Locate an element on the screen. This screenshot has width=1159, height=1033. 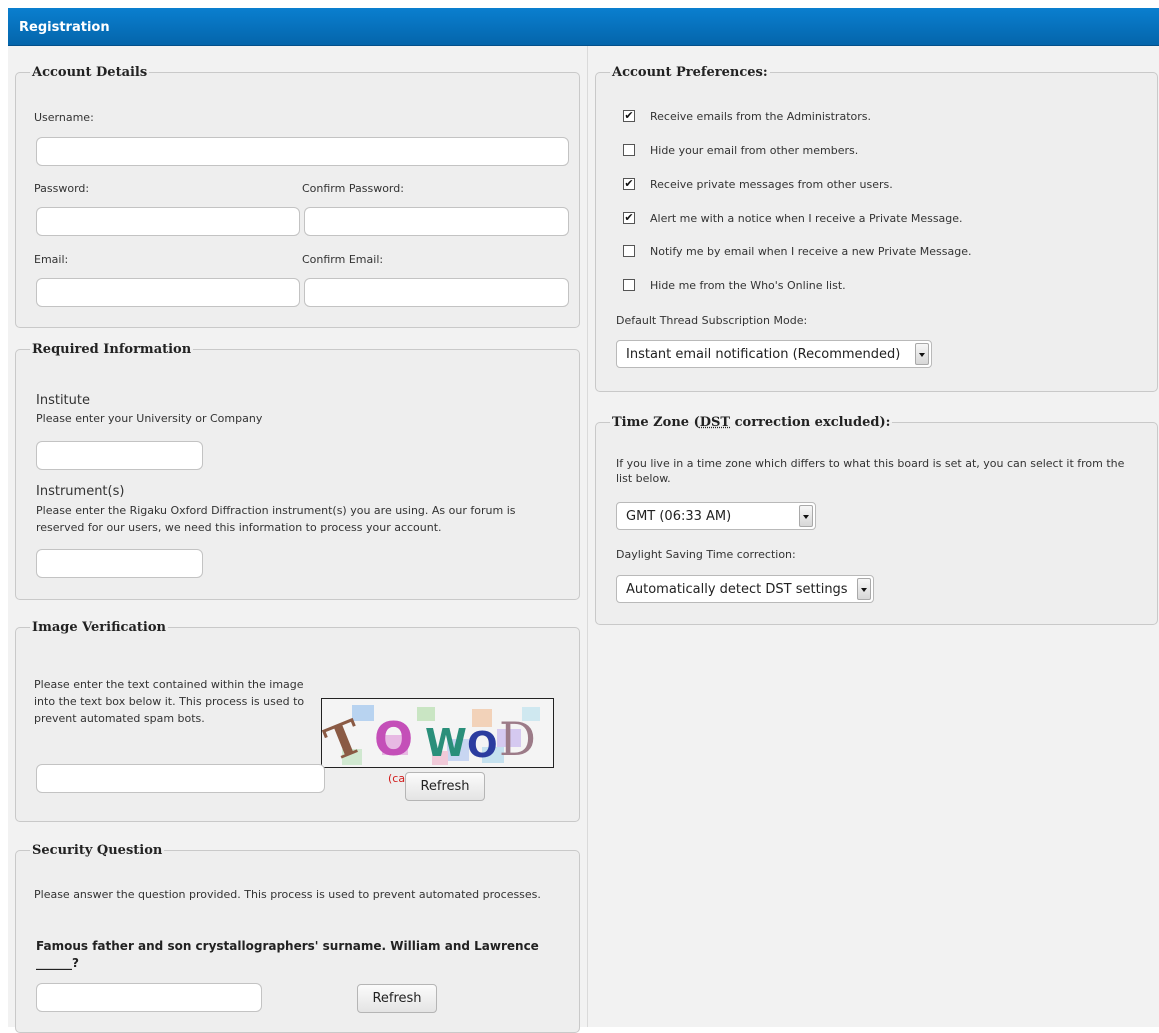
captcha-graphic: T O W O D is located at coordinates (431, 736).